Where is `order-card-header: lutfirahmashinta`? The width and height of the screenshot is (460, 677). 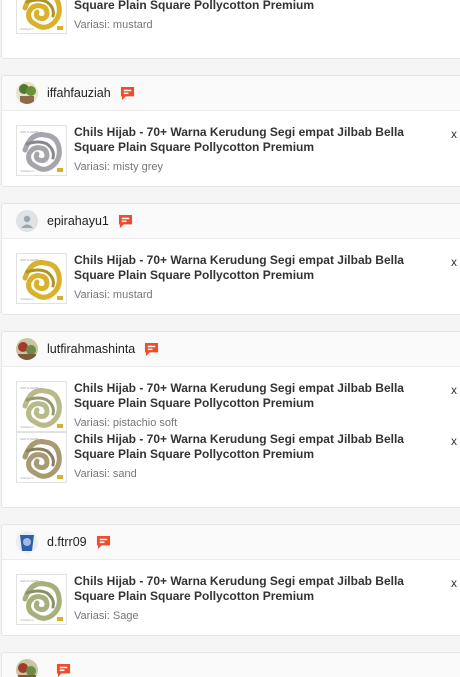
order-card-header: lutfirahmashinta is located at coordinates (231, 349).